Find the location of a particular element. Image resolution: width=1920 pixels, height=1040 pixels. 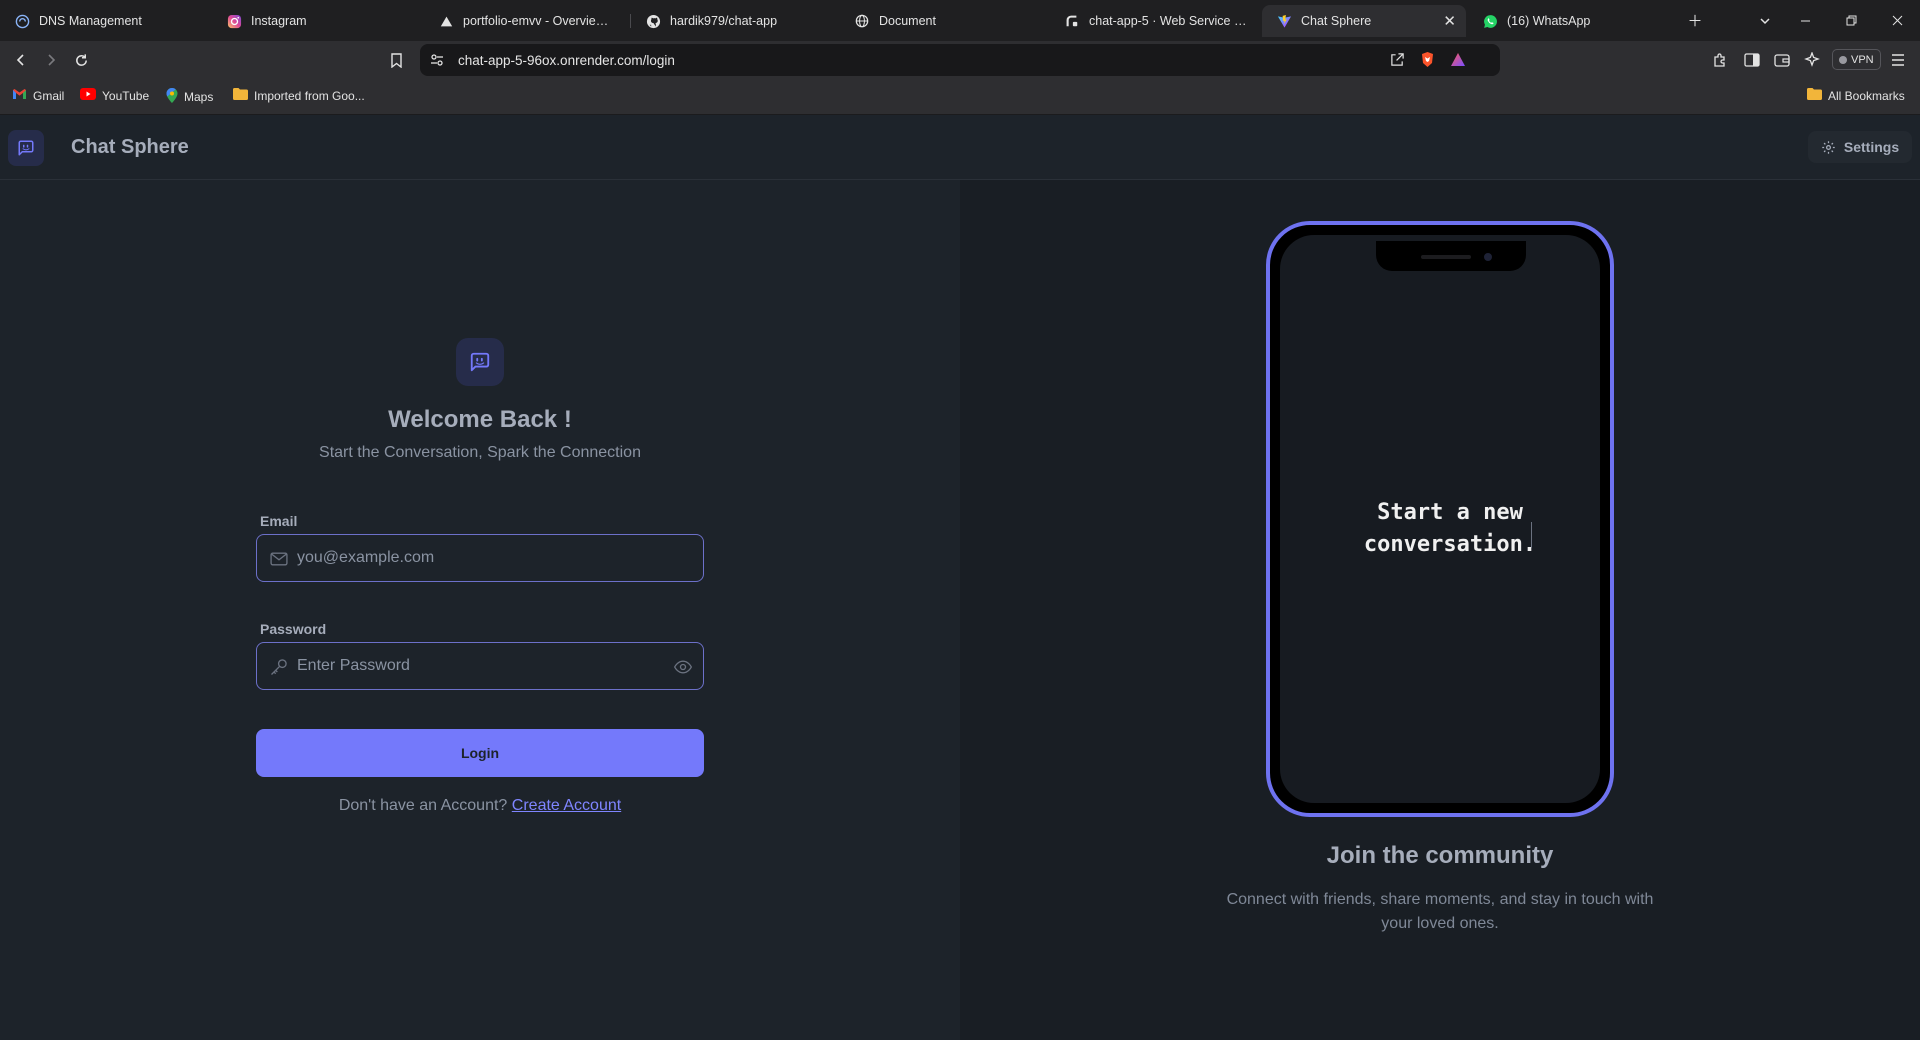

bookmark-label: YouTube is located at coordinates (126, 95).